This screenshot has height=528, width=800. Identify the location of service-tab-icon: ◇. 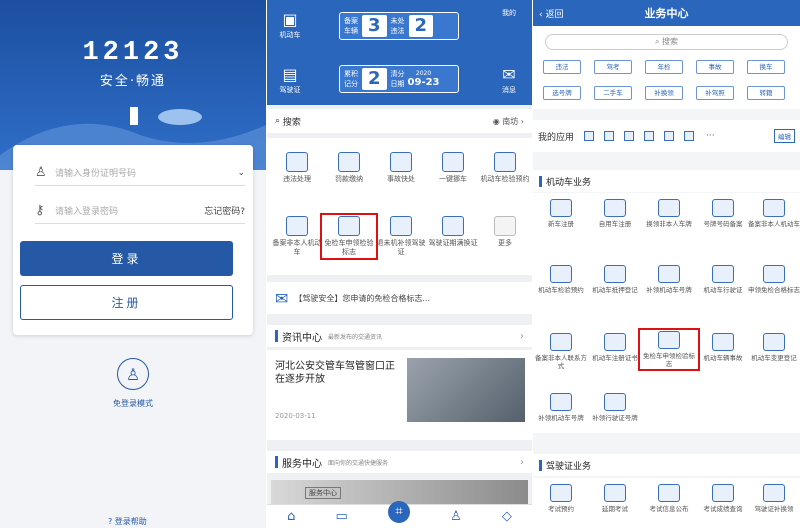
(507, 516).